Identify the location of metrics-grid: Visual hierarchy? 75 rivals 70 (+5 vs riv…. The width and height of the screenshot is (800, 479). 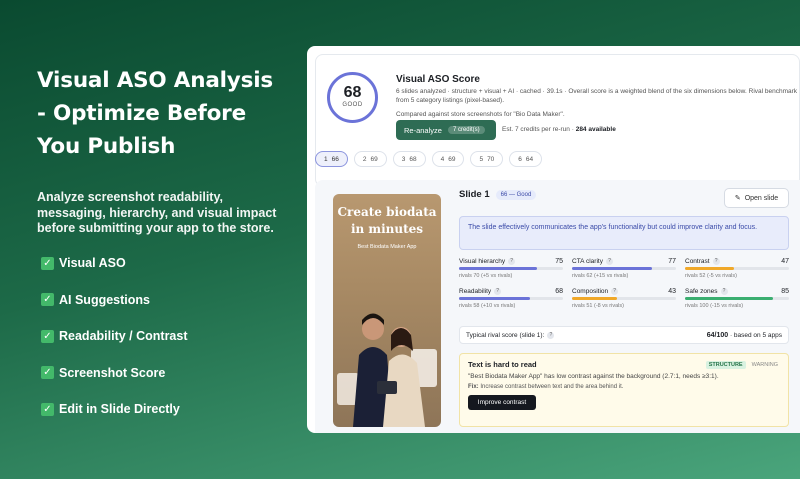
(624, 288).